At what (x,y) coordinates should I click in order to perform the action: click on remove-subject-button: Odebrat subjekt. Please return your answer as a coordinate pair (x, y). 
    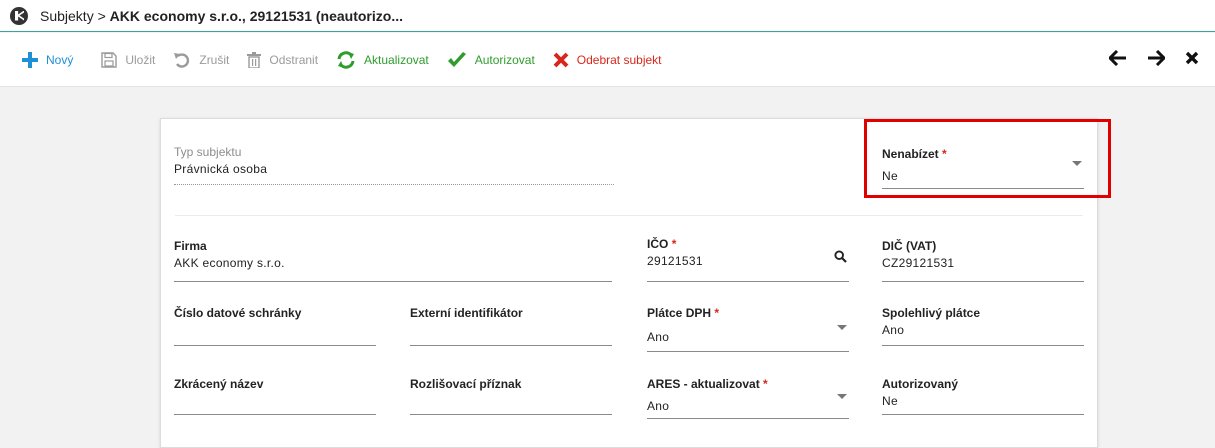
    Looking at the image, I should click on (607, 60).